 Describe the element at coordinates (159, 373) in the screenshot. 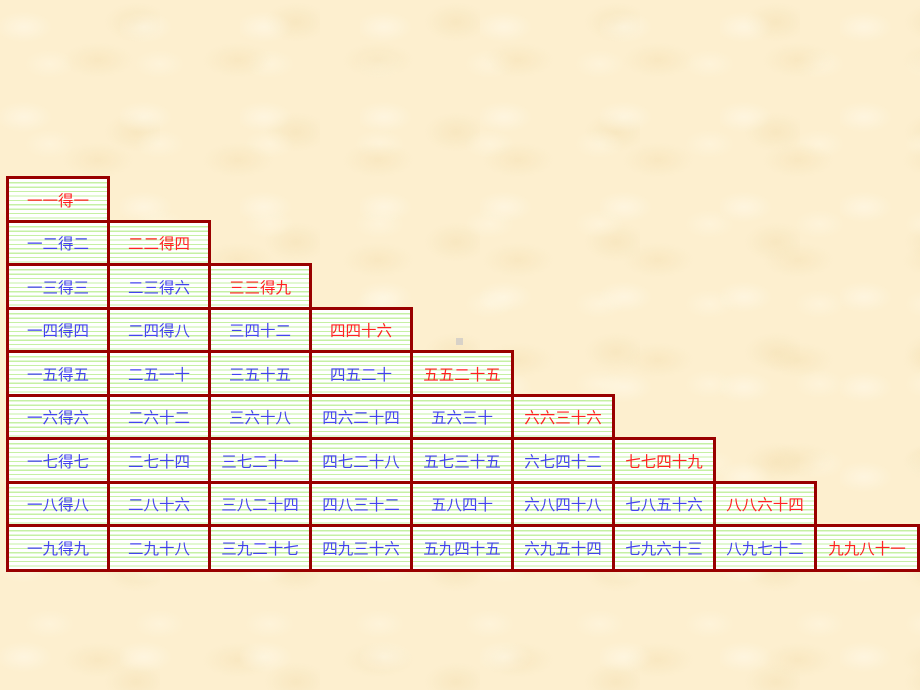

I see `table-cell: 二五一十` at that location.